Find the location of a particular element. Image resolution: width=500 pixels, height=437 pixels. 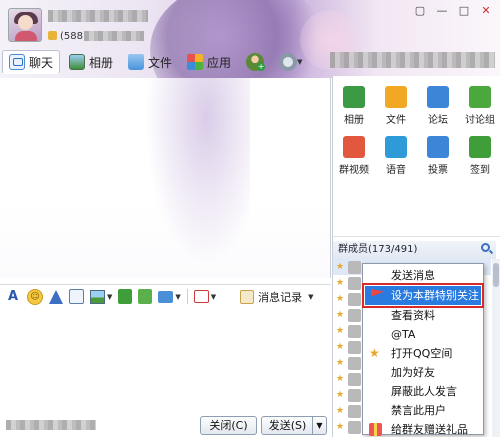

context-menu-item: 设为本群特别关注 is located at coordinates (423, 295).